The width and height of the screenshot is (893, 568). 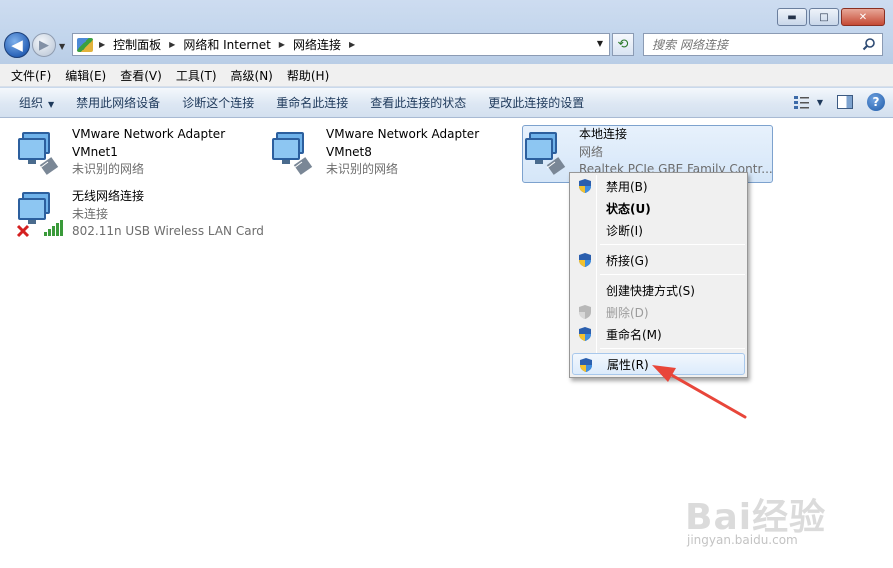 I want to click on close-button: ✕, so click(x=863, y=17).